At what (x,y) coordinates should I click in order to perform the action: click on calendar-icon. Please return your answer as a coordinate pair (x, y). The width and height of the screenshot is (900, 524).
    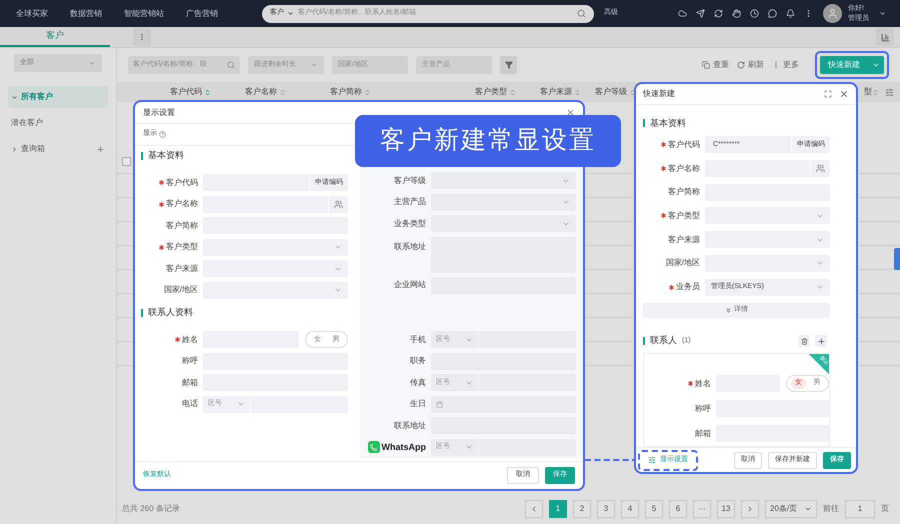
    Looking at the image, I should click on (439, 404).